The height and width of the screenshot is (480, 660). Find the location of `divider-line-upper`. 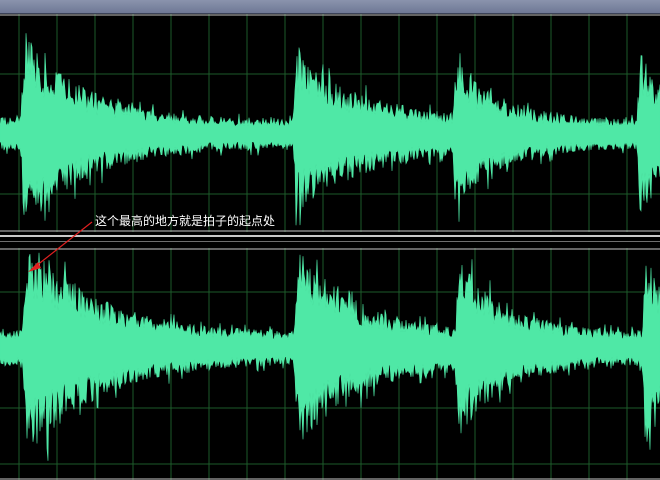

divider-line-upper is located at coordinates (330, 236).